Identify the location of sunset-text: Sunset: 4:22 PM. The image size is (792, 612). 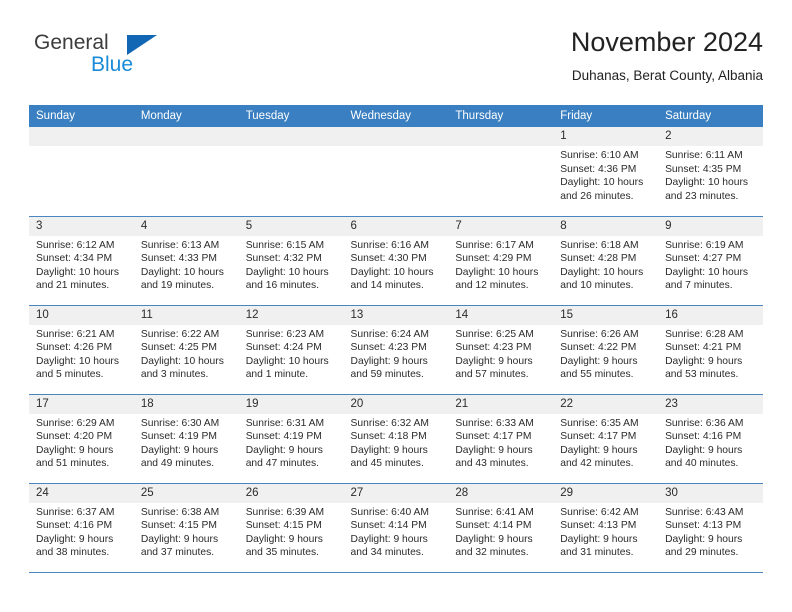
(598, 347).